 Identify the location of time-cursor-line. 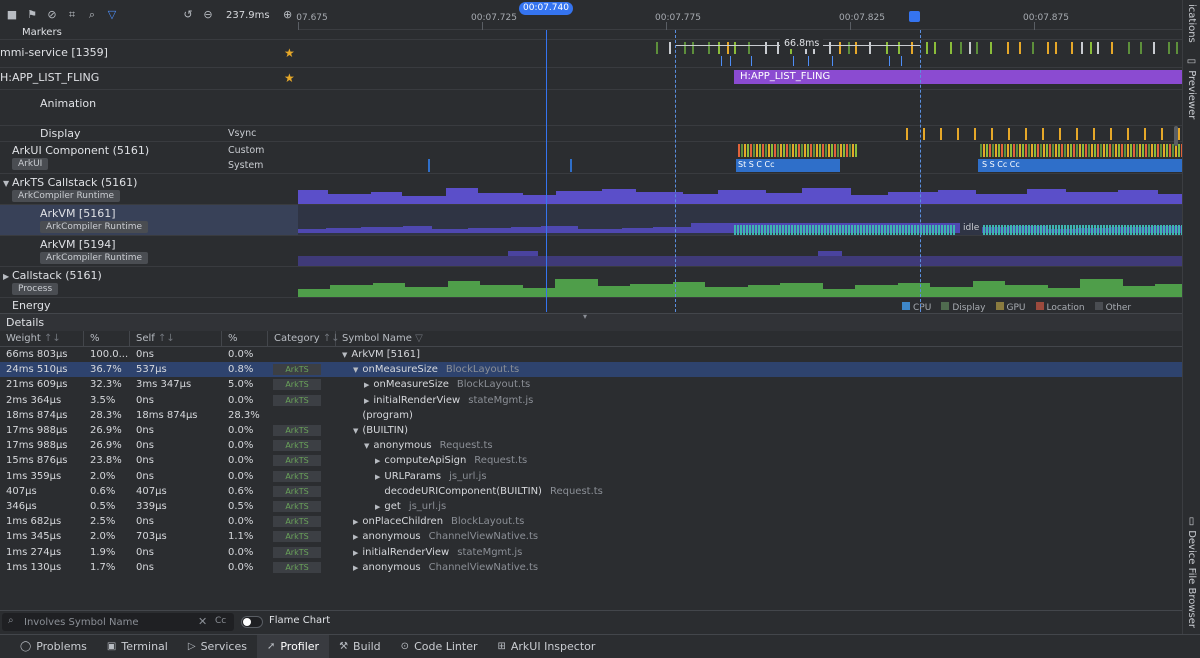
(546, 171).